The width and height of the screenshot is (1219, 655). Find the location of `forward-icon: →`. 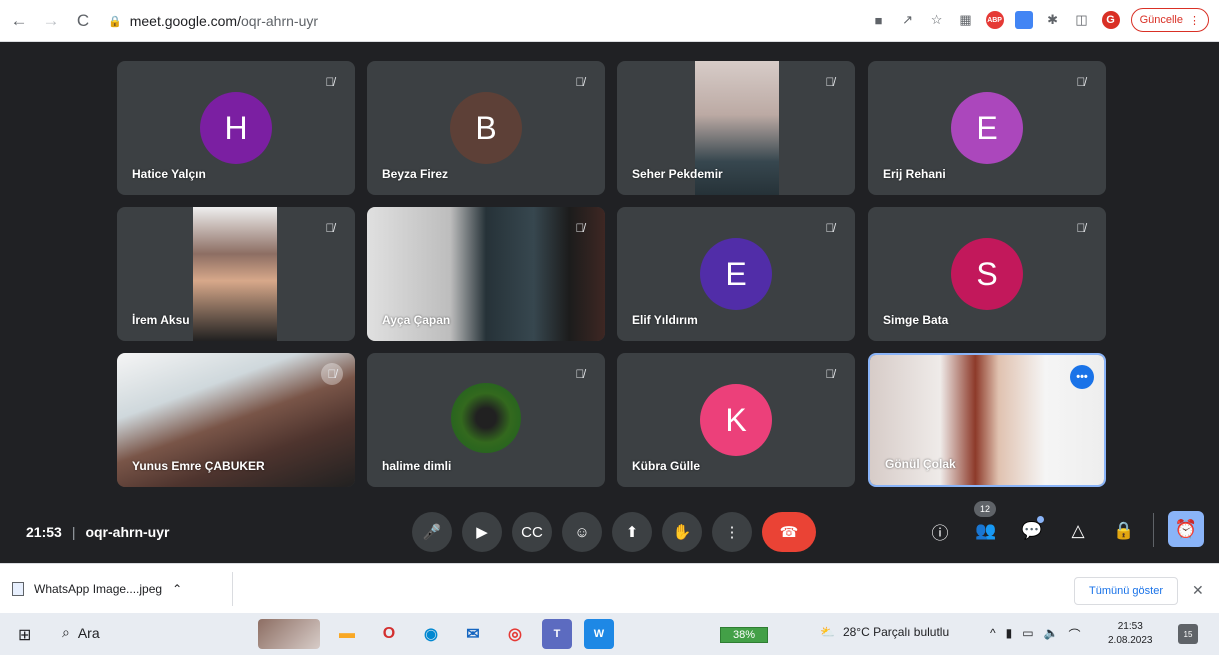

forward-icon: → is located at coordinates (51, 21).